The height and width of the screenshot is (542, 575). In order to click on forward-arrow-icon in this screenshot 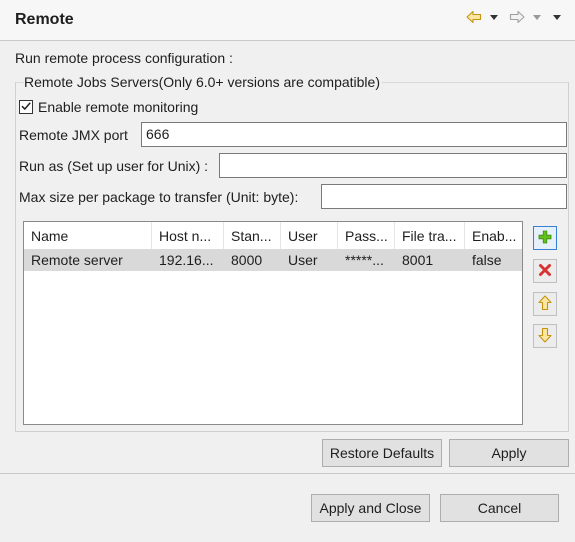, I will do `click(517, 17)`.